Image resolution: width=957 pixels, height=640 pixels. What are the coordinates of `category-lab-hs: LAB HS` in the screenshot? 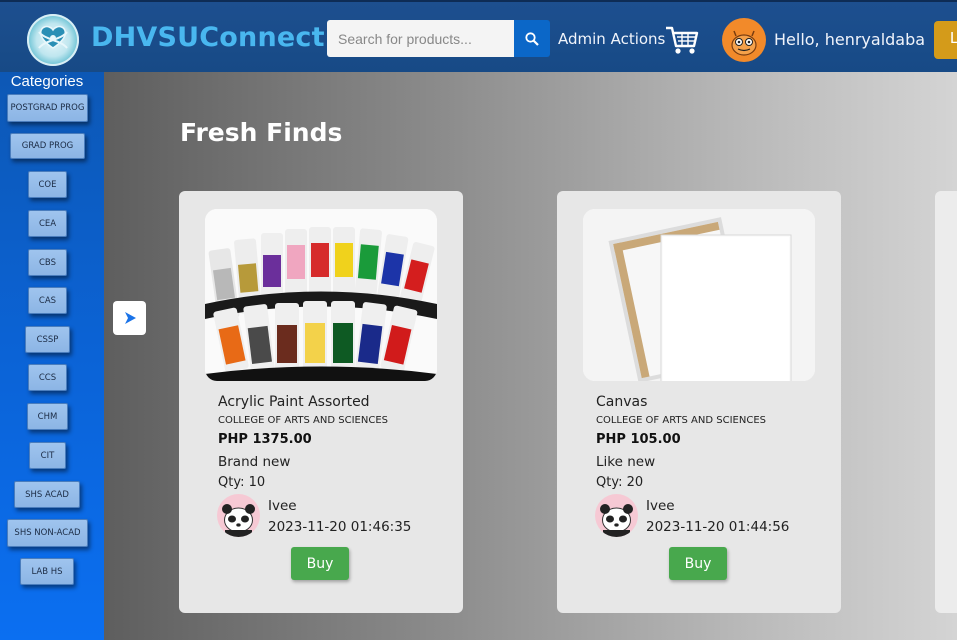 It's located at (47, 571).